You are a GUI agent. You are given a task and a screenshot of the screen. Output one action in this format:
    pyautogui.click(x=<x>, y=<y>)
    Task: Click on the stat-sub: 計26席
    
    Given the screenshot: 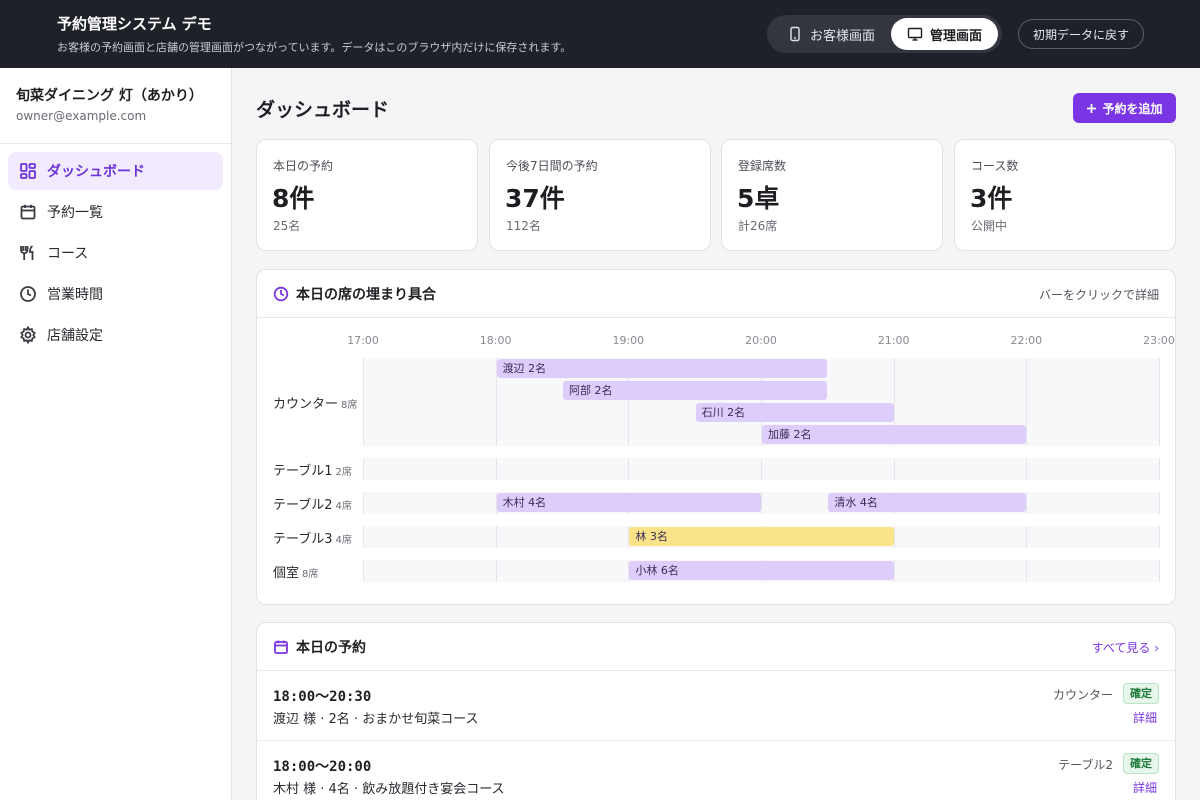 What is the action you would take?
    pyautogui.click(x=758, y=226)
    